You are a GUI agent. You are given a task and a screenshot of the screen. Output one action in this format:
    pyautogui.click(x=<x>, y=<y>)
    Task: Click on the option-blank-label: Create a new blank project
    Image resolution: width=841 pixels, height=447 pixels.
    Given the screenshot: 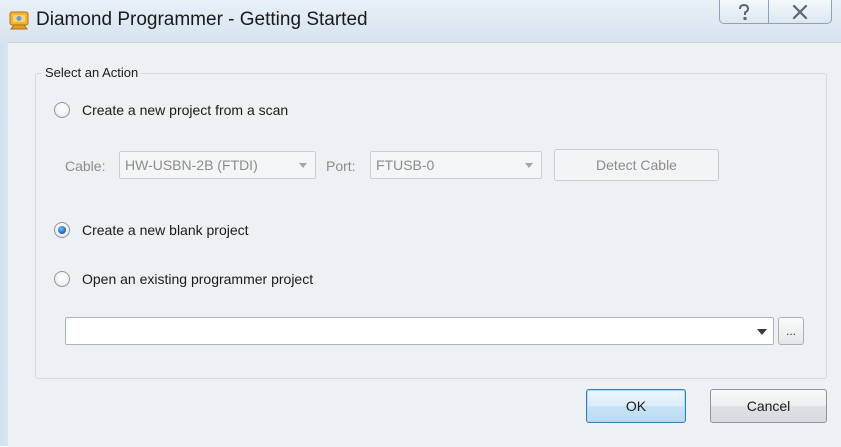 What is the action you would take?
    pyautogui.click(x=165, y=230)
    